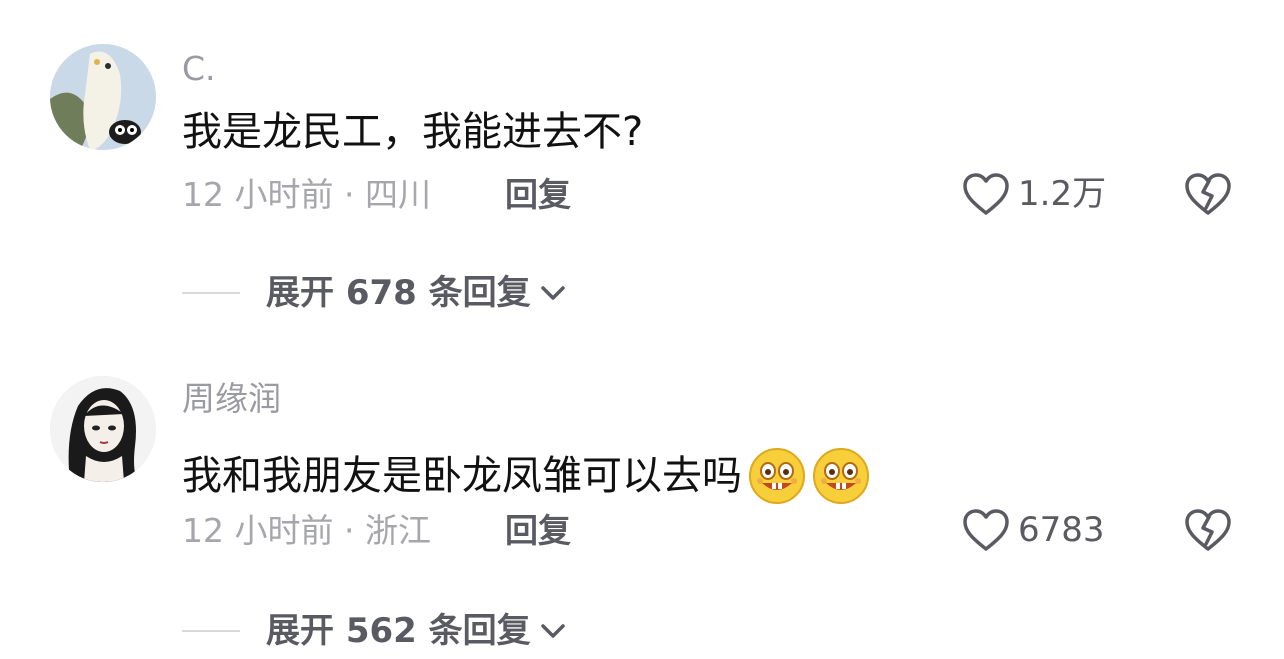  I want to click on like-button: 1.2万, so click(1034, 194).